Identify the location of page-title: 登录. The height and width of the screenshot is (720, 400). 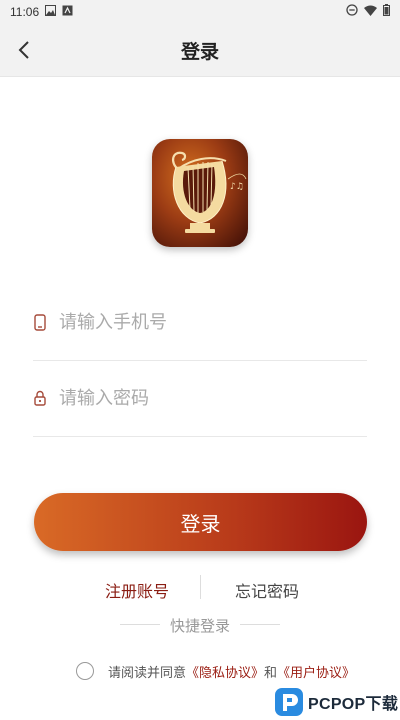
(199, 52).